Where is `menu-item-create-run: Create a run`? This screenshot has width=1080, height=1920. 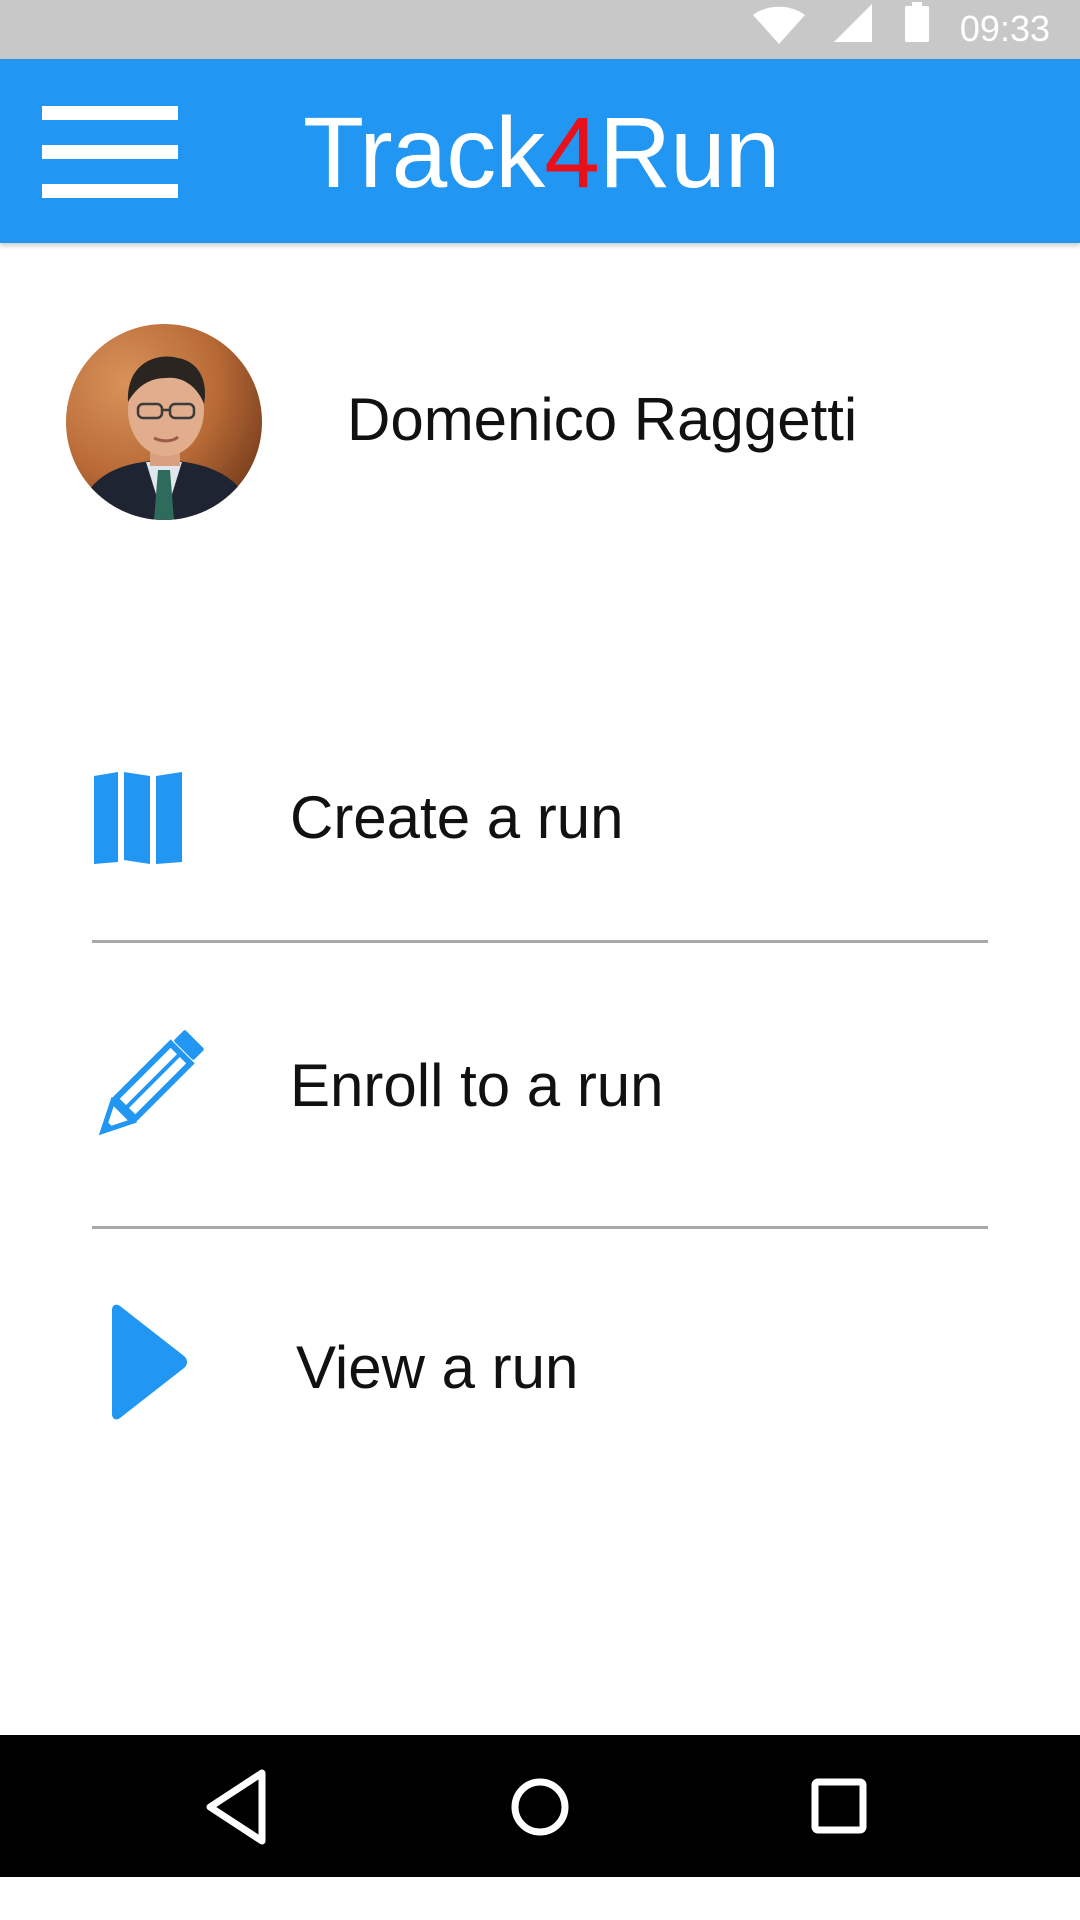 menu-item-create-run: Create a run is located at coordinates (540, 840).